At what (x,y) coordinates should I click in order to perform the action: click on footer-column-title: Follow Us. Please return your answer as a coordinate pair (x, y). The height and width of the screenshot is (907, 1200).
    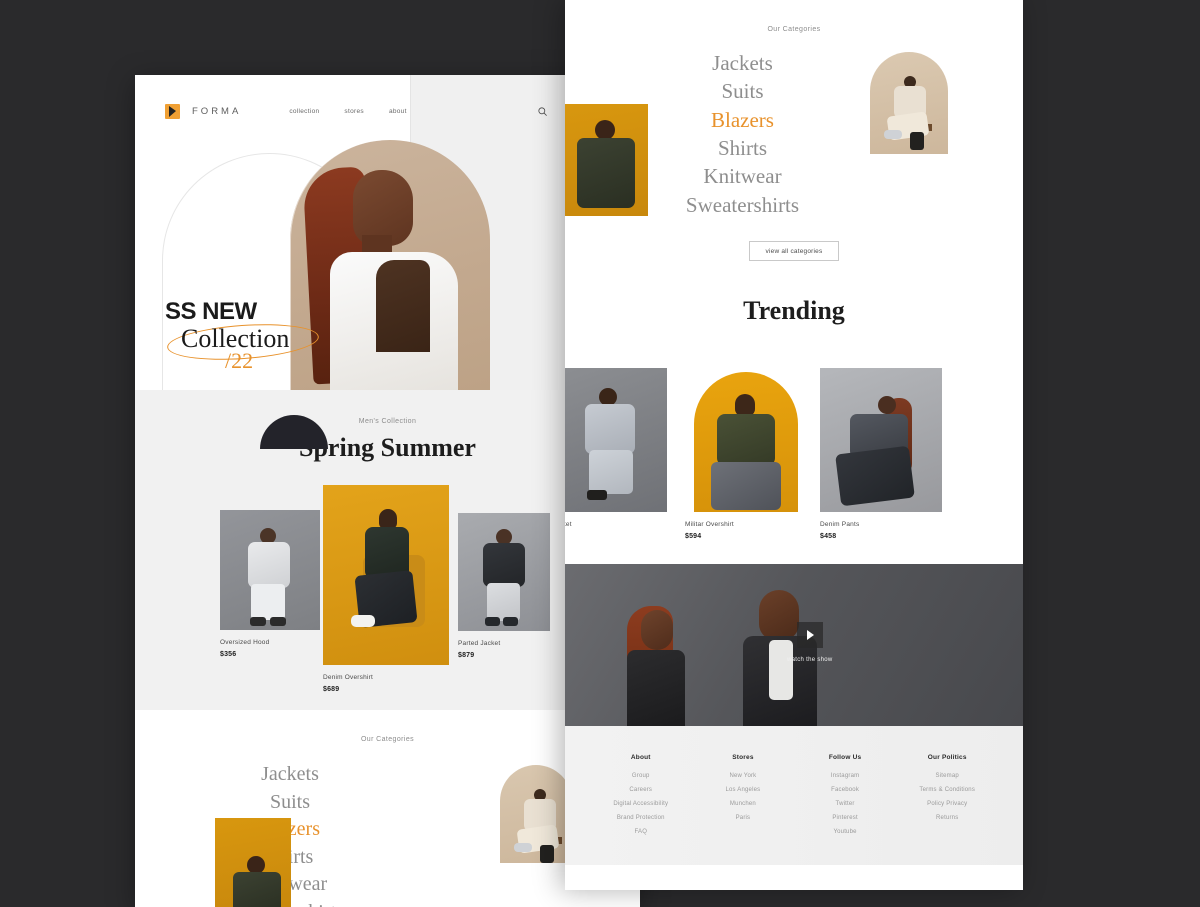
    Looking at the image, I should click on (845, 757).